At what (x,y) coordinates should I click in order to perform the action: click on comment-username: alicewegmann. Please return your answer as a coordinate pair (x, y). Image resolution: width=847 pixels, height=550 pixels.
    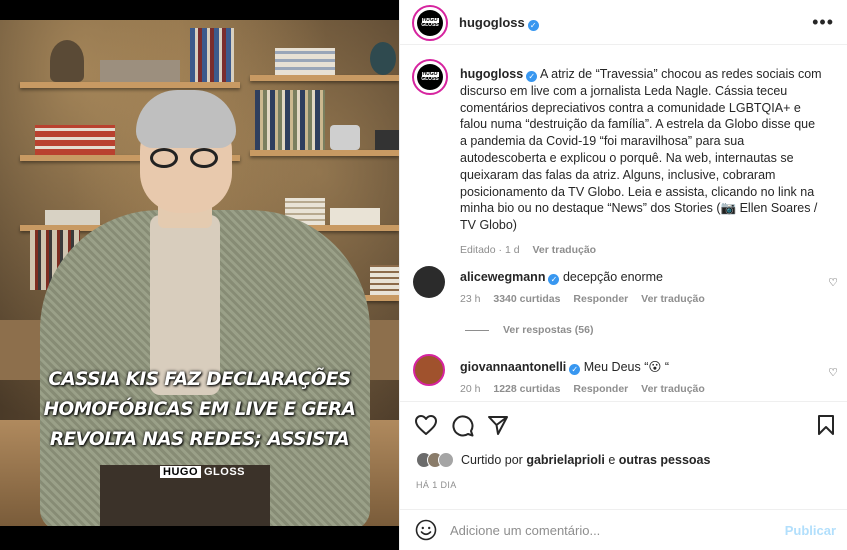
    Looking at the image, I should click on (502, 277).